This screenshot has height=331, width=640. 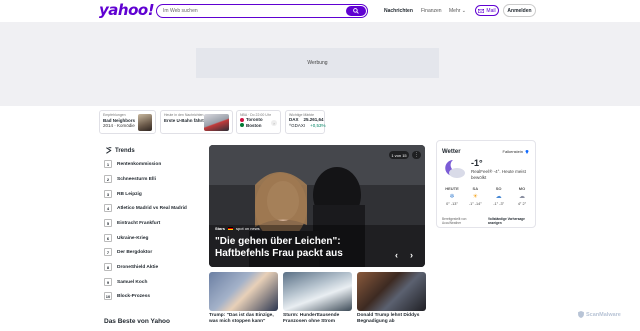 What do you see at coordinates (498, 174) in the screenshot?
I see `weather-description: RealFeel® -4°. Heute meist bewölkt` at bounding box center [498, 174].